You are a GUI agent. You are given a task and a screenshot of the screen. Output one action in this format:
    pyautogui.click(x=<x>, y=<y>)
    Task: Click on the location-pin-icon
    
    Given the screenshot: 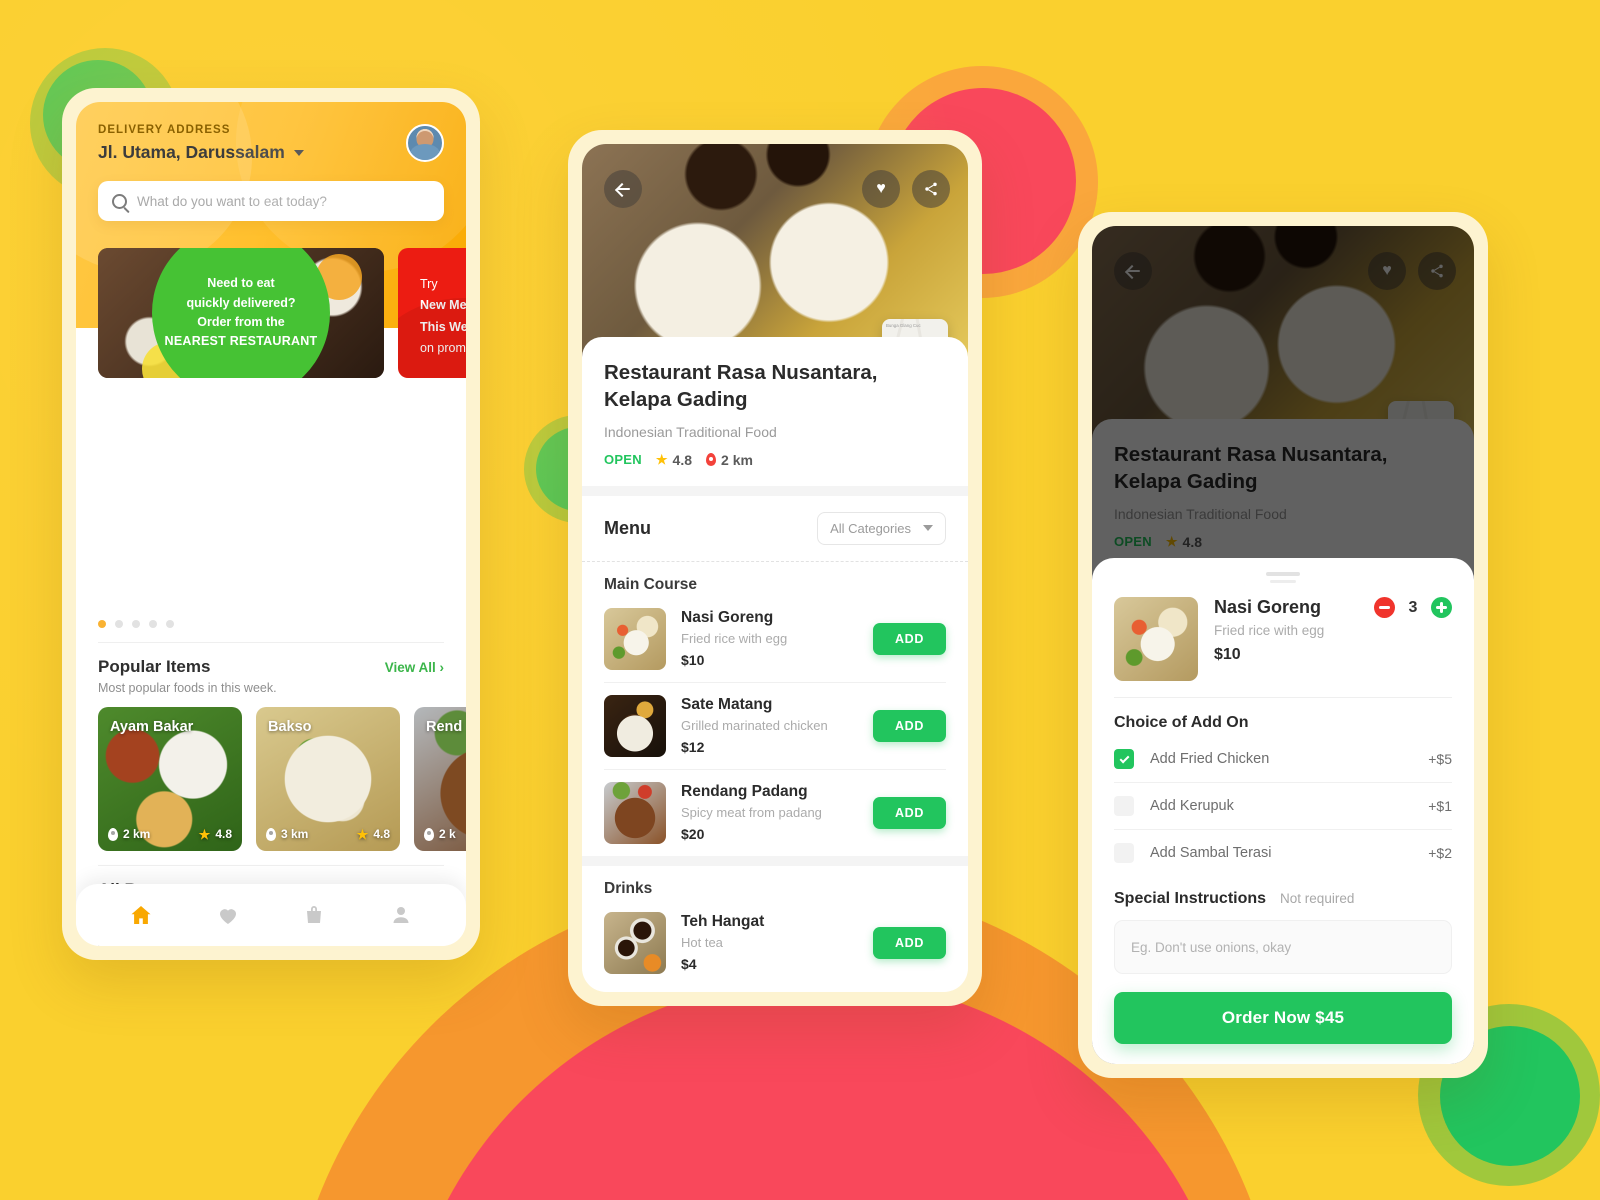 What is the action you would take?
    pyautogui.click(x=271, y=834)
    